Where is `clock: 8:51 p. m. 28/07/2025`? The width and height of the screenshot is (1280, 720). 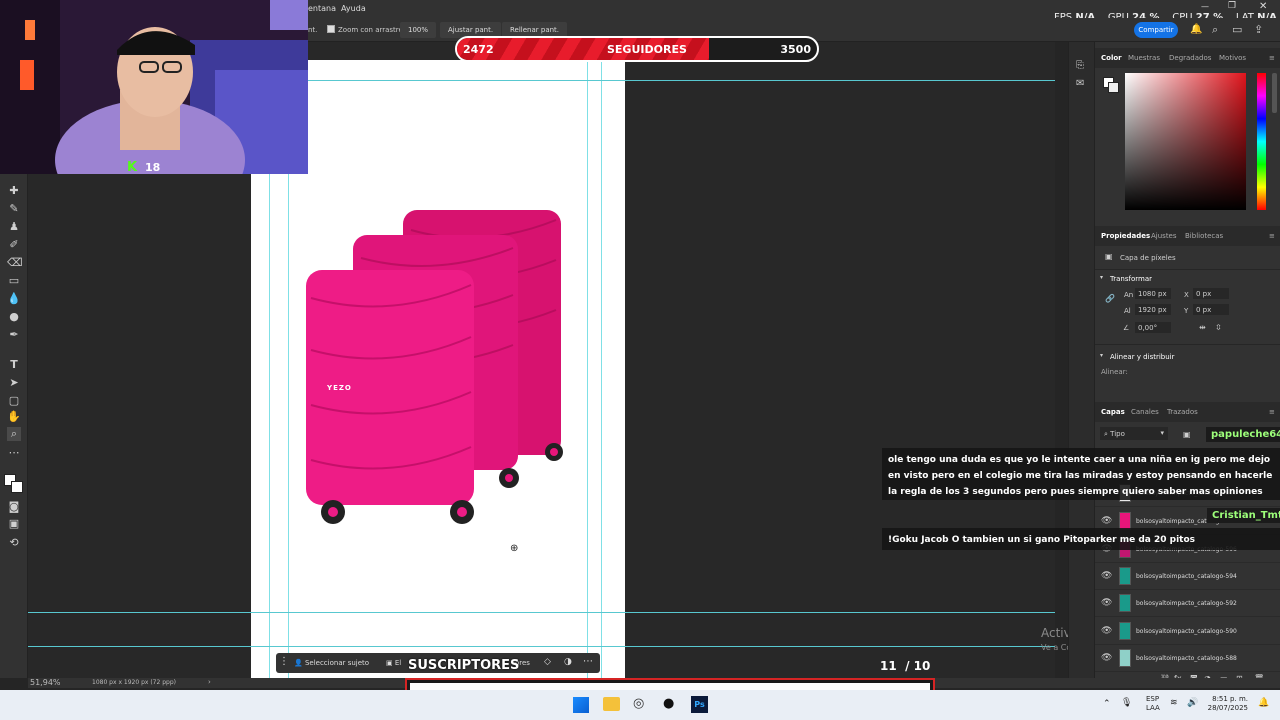
clock: 8:51 p. m. 28/07/2025 is located at coordinates (1227, 704).